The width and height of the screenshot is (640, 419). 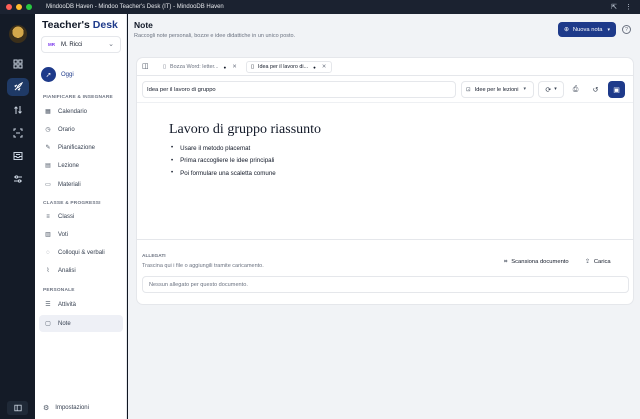 What do you see at coordinates (497, 89) in the screenshot?
I see `category-select: ⊡ Idee per le lezioni ▾` at bounding box center [497, 89].